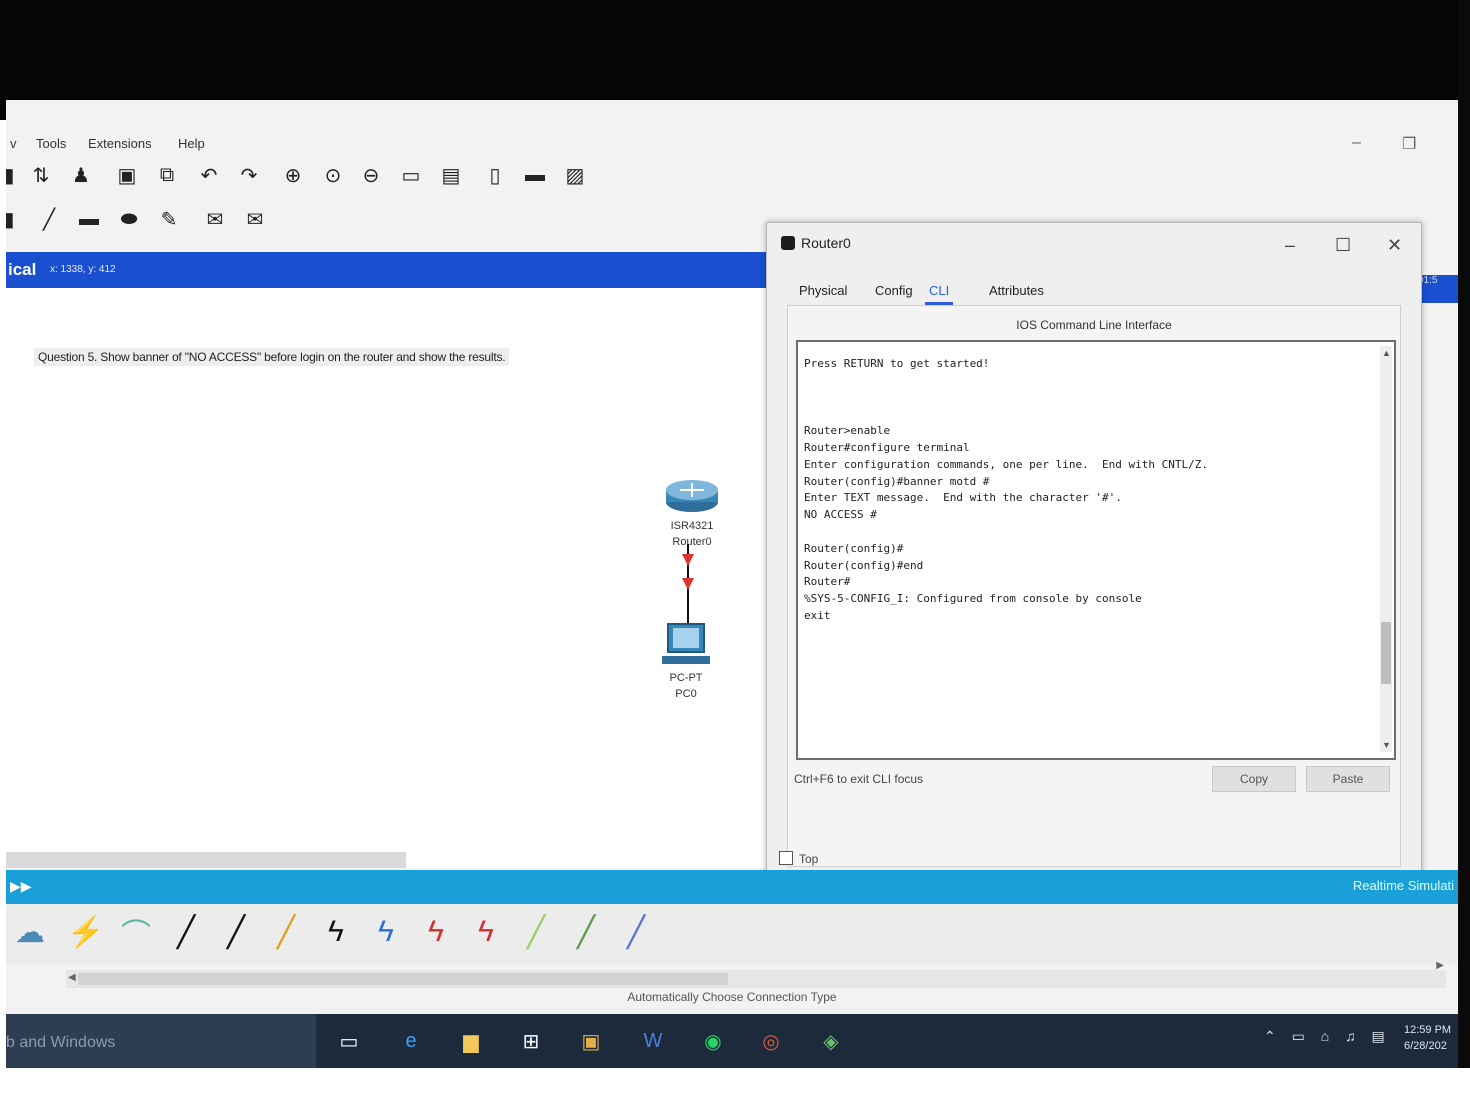 The height and width of the screenshot is (1101, 1470). What do you see at coordinates (167, 175) in the screenshot?
I see `copy-icon: ⧉` at bounding box center [167, 175].